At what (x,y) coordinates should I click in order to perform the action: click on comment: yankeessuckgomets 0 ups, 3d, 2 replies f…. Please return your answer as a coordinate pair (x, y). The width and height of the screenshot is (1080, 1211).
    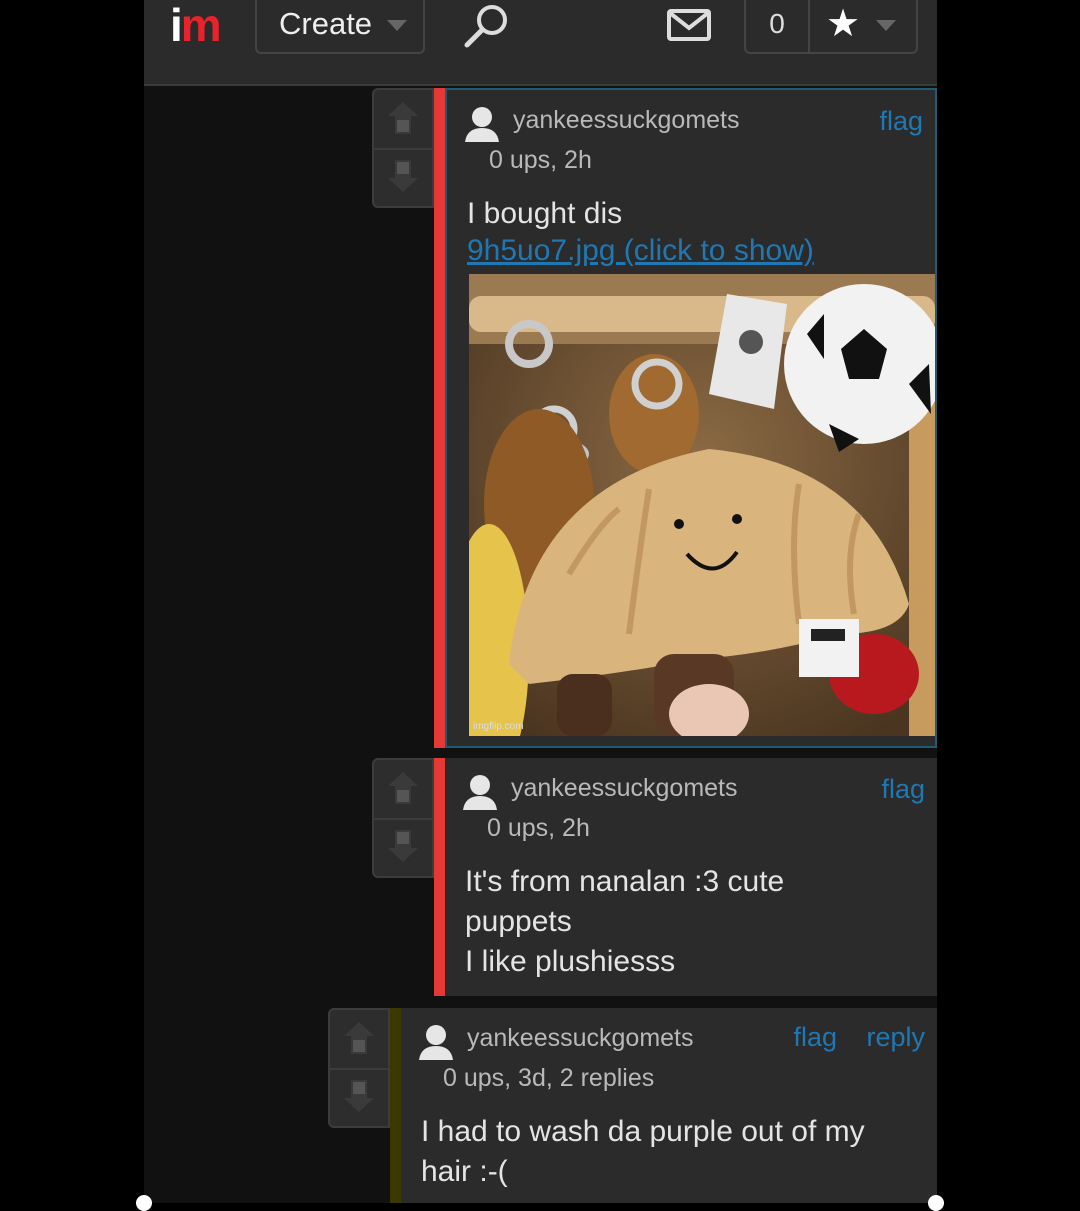
    Looking at the image, I should click on (632, 1105).